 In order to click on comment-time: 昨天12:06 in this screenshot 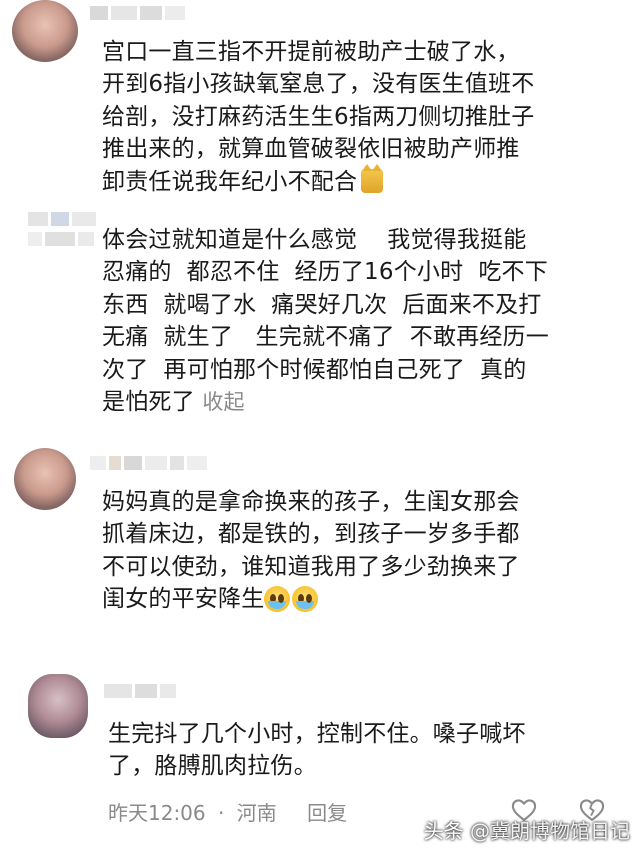, I will do `click(157, 813)`.